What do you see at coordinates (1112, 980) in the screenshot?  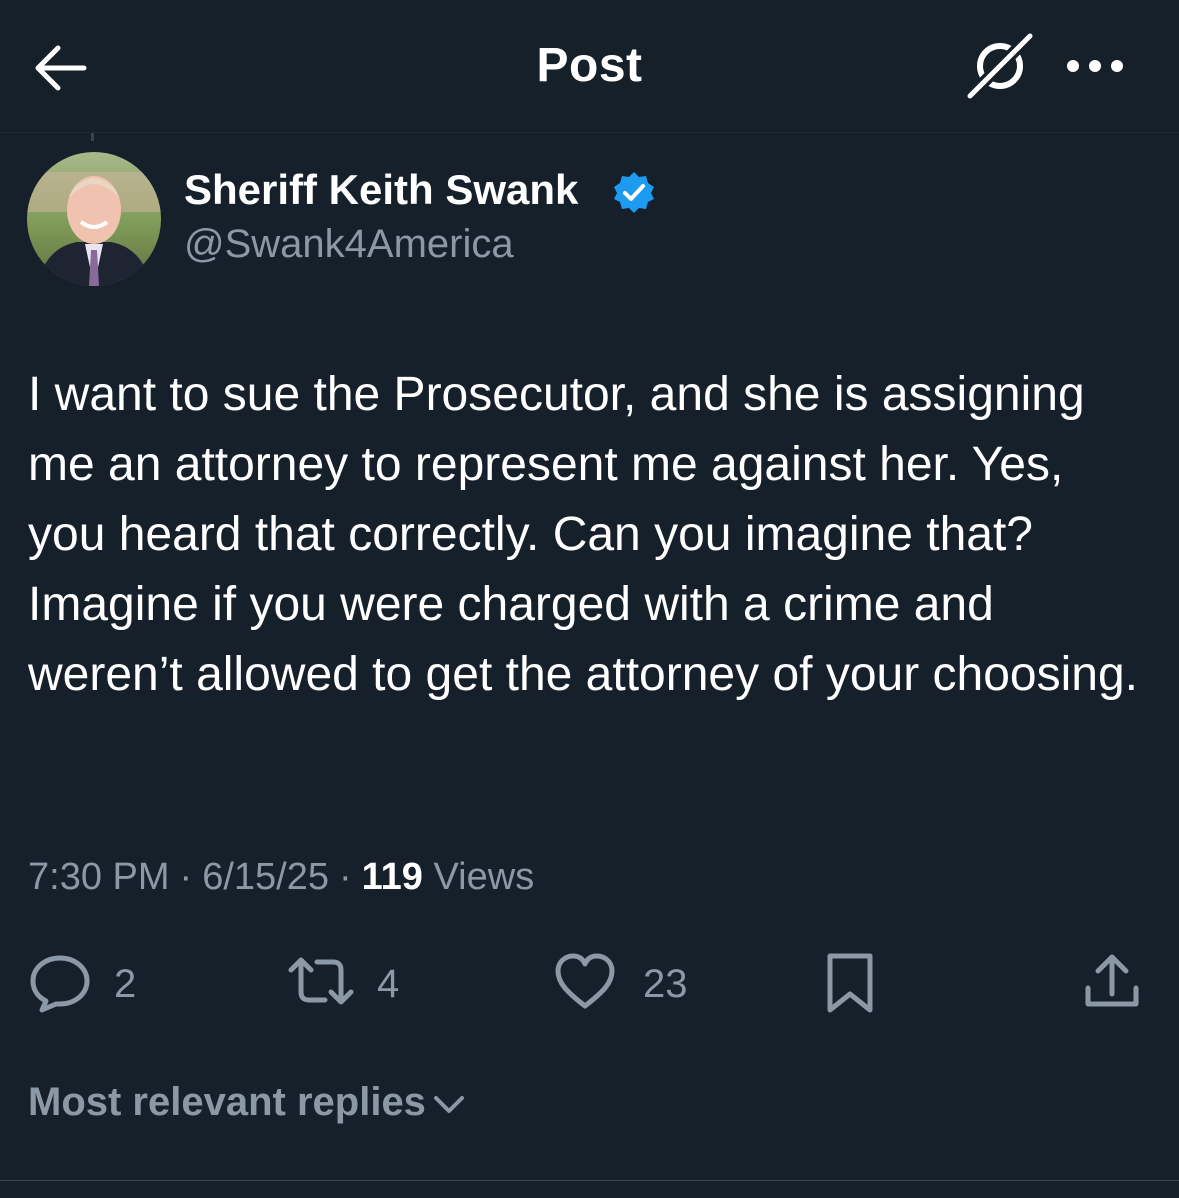 I see `share-icon` at bounding box center [1112, 980].